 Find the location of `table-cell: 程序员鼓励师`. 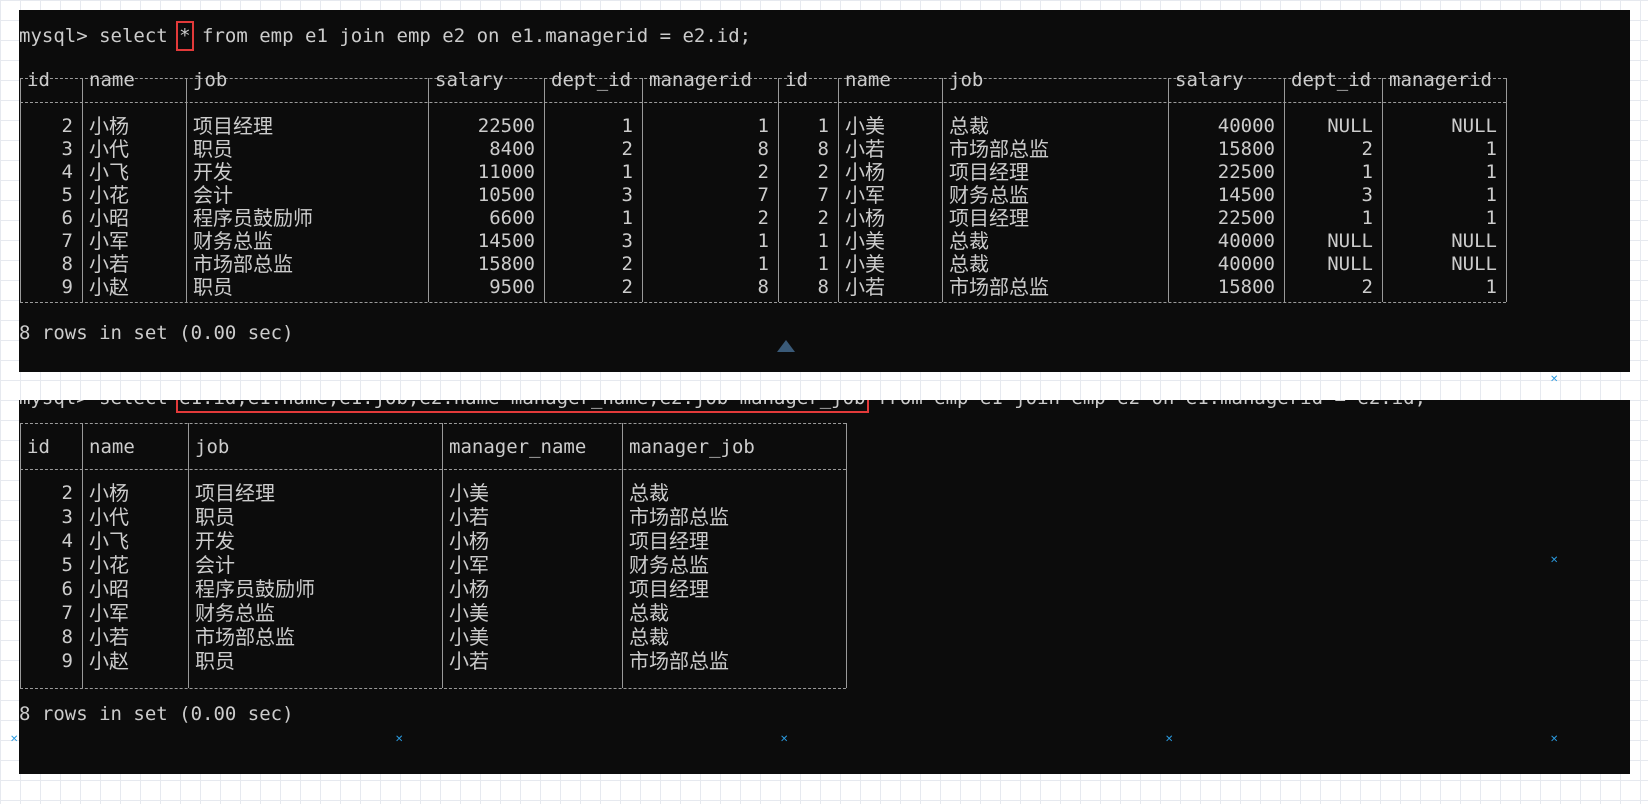

table-cell: 程序员鼓励师 is located at coordinates (253, 218).